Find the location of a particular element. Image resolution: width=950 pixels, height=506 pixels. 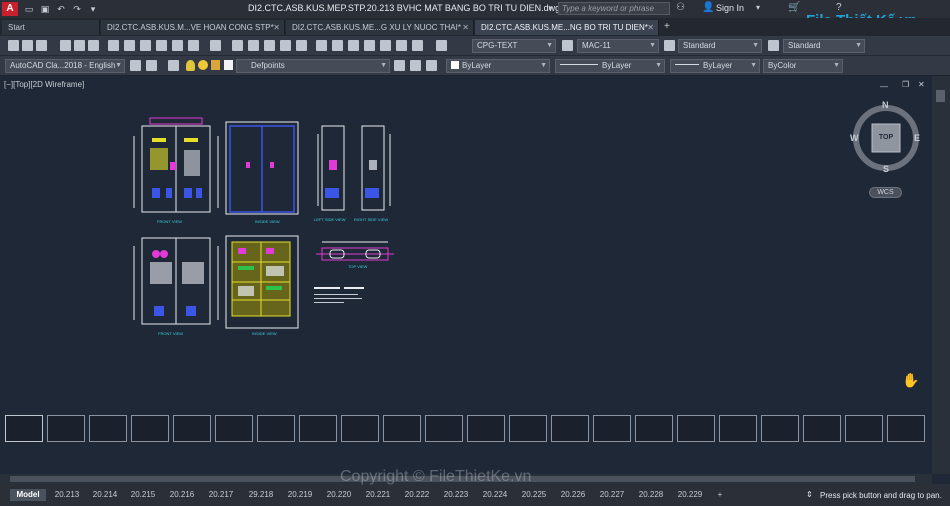

save-file-icon is located at coordinates (41, 45).